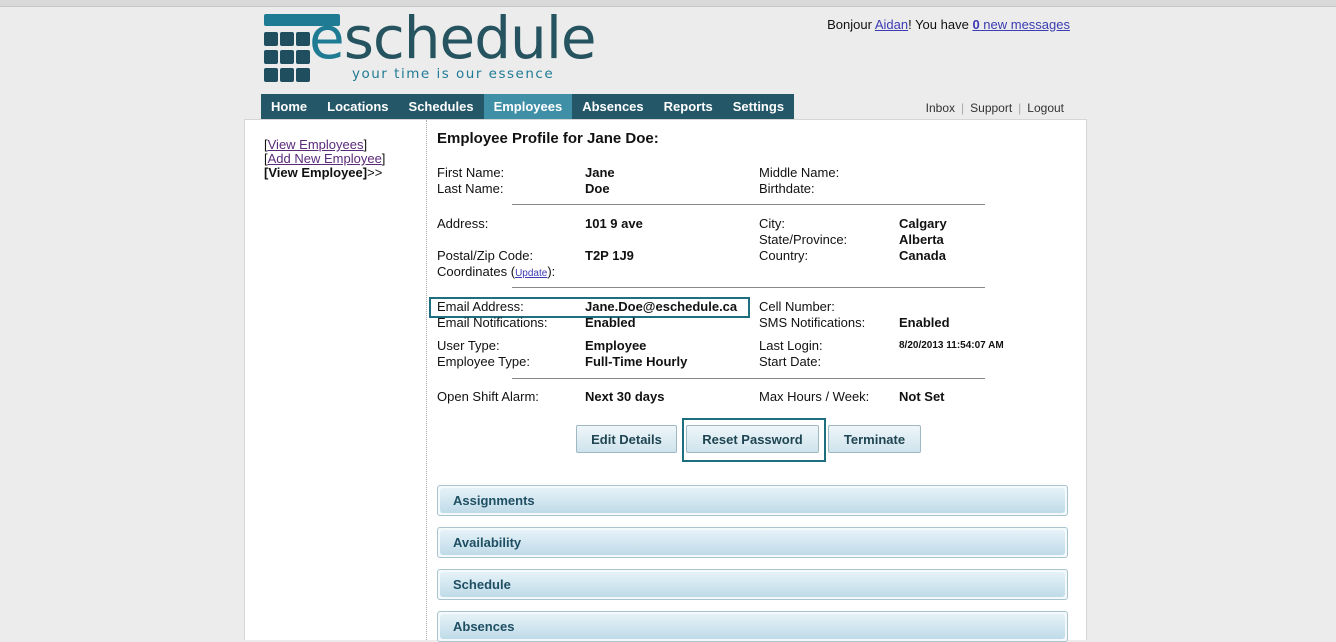 The width and height of the screenshot is (1336, 642). I want to click on start-date-label: Start Date:, so click(790, 361).